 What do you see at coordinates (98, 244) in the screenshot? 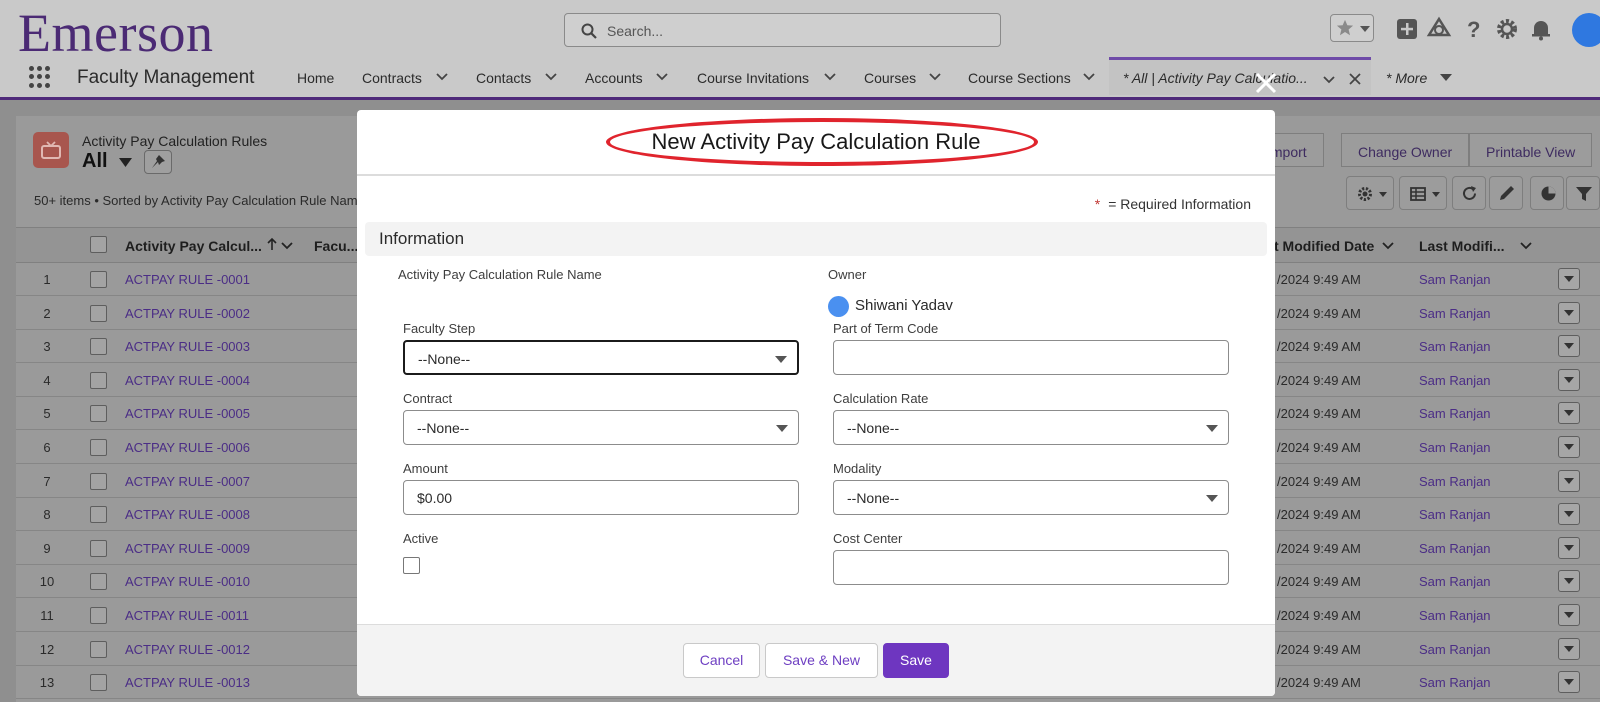
I see `select-all-checkbox` at bounding box center [98, 244].